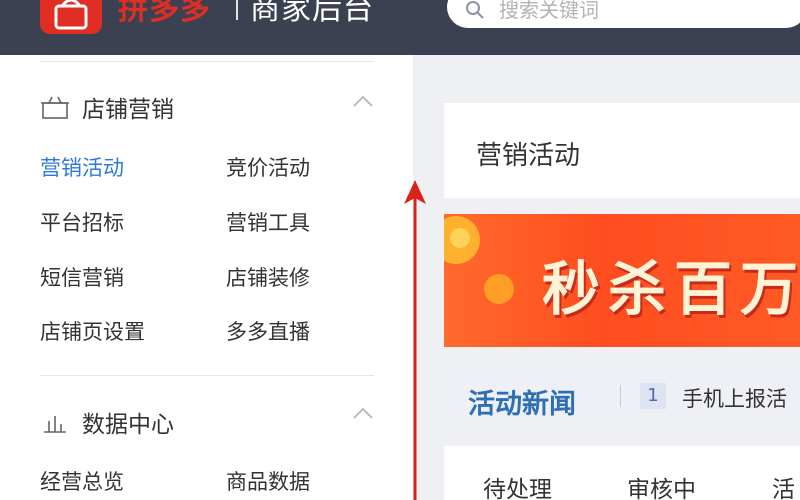 The width and height of the screenshot is (800, 500). I want to click on top-bar: 拼多多 商家后台, so click(400, 27).